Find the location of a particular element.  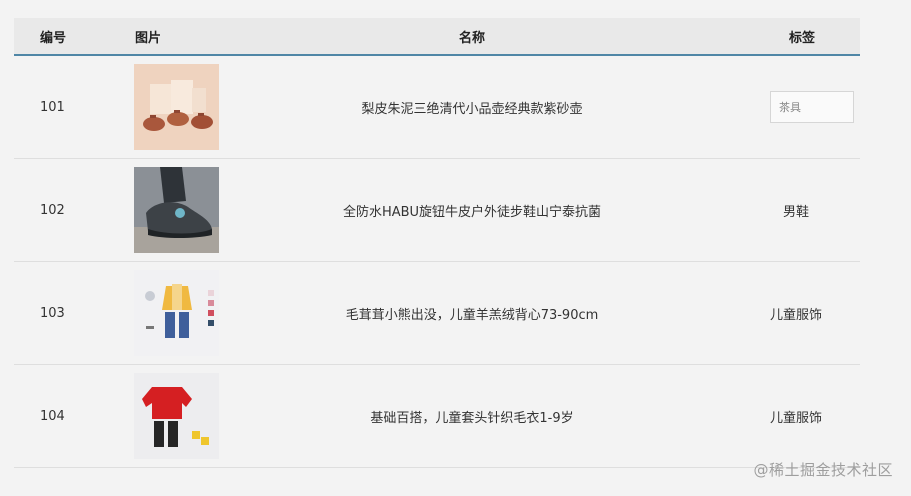

row-id: 104 is located at coordinates (52, 416).